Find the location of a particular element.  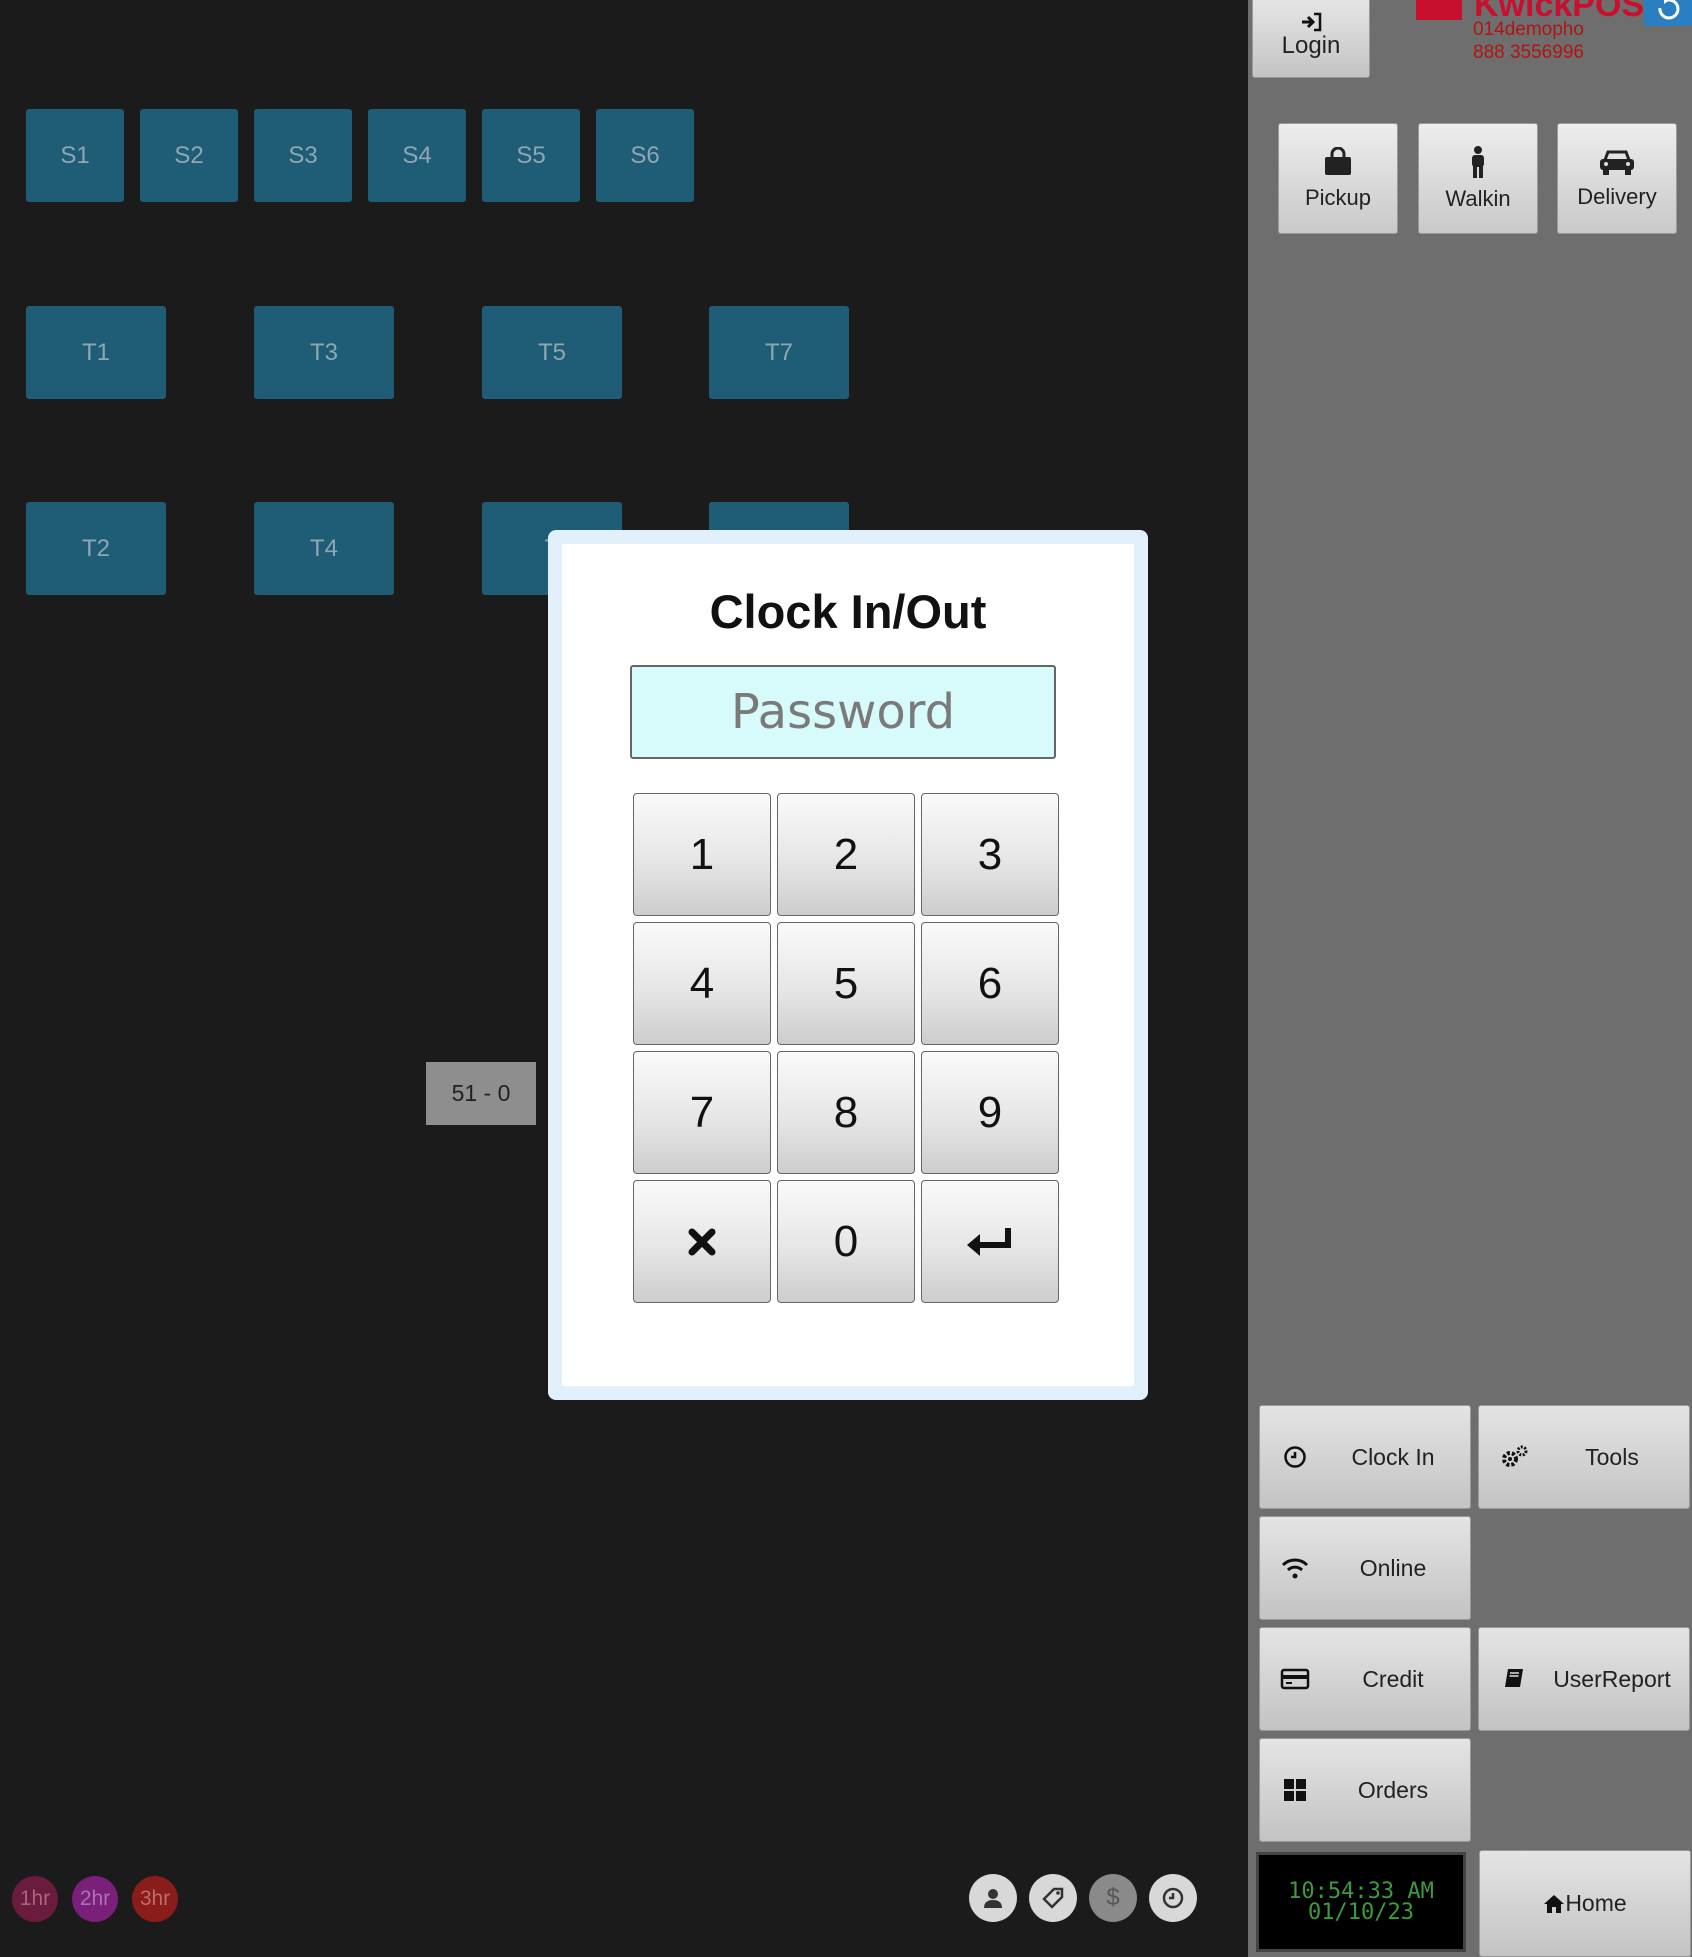

user-icon is located at coordinates (993, 1898).